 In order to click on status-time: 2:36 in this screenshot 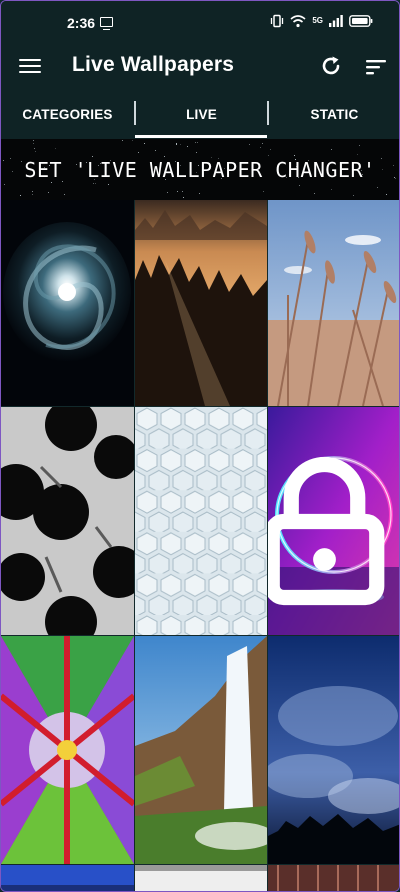, I will do `click(81, 23)`.